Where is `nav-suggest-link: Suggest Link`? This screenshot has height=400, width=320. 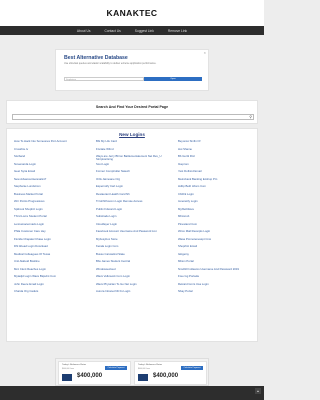
nav-suggest-link: Suggest Link is located at coordinates (144, 31).